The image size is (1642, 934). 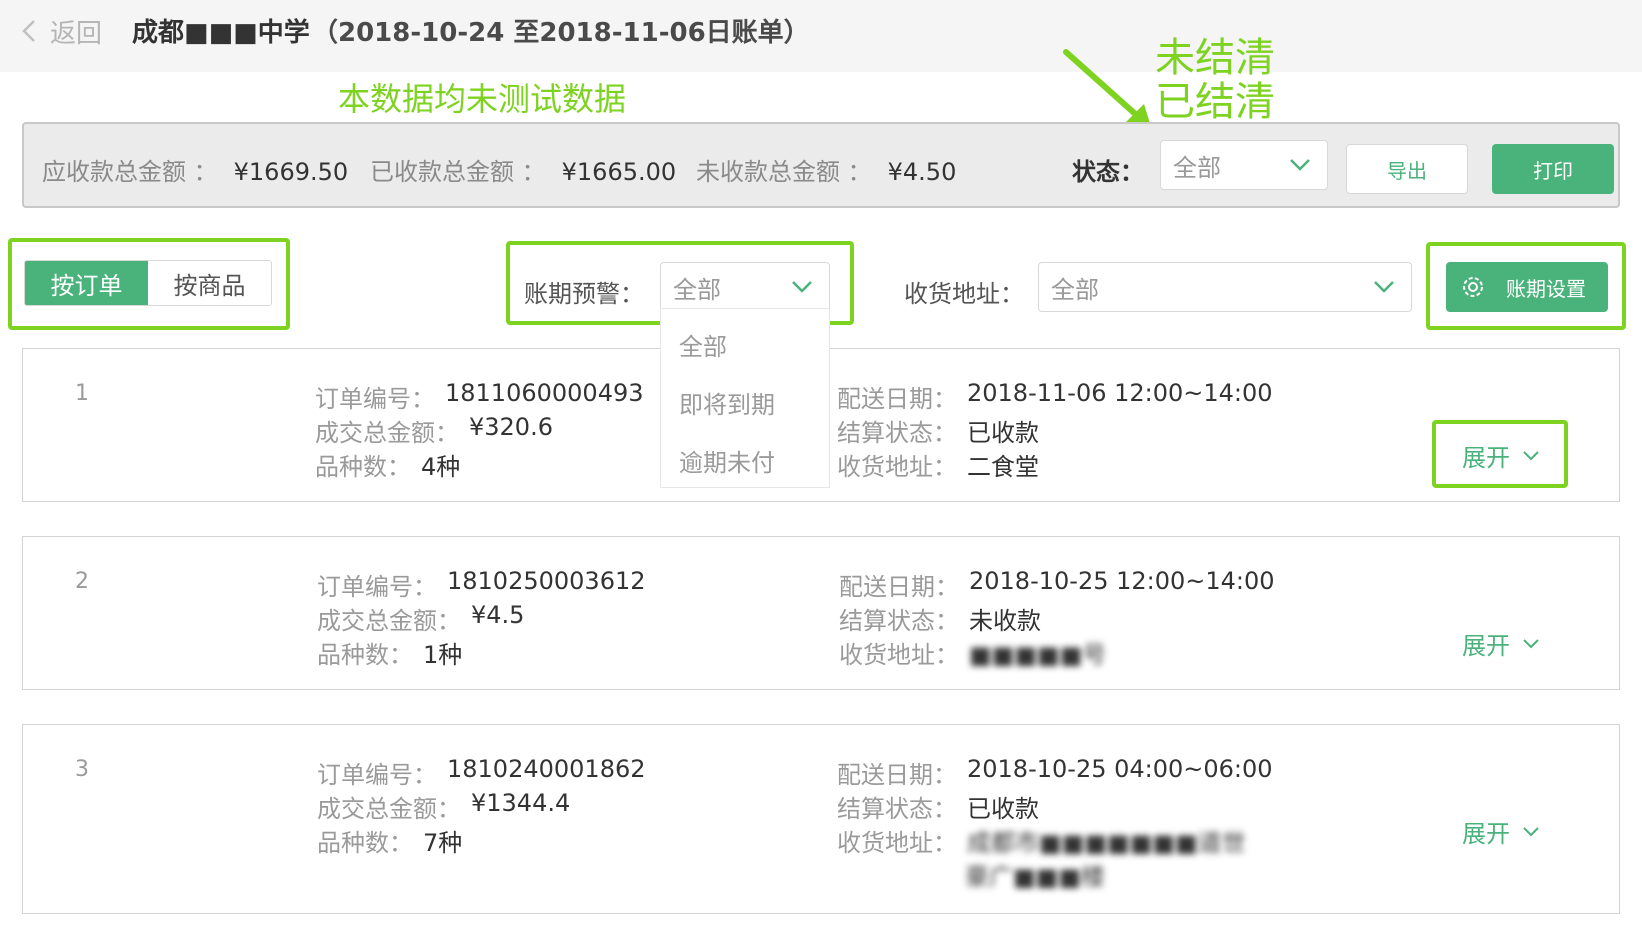 I want to click on address-filter-select: 全部, so click(x=1225, y=287).